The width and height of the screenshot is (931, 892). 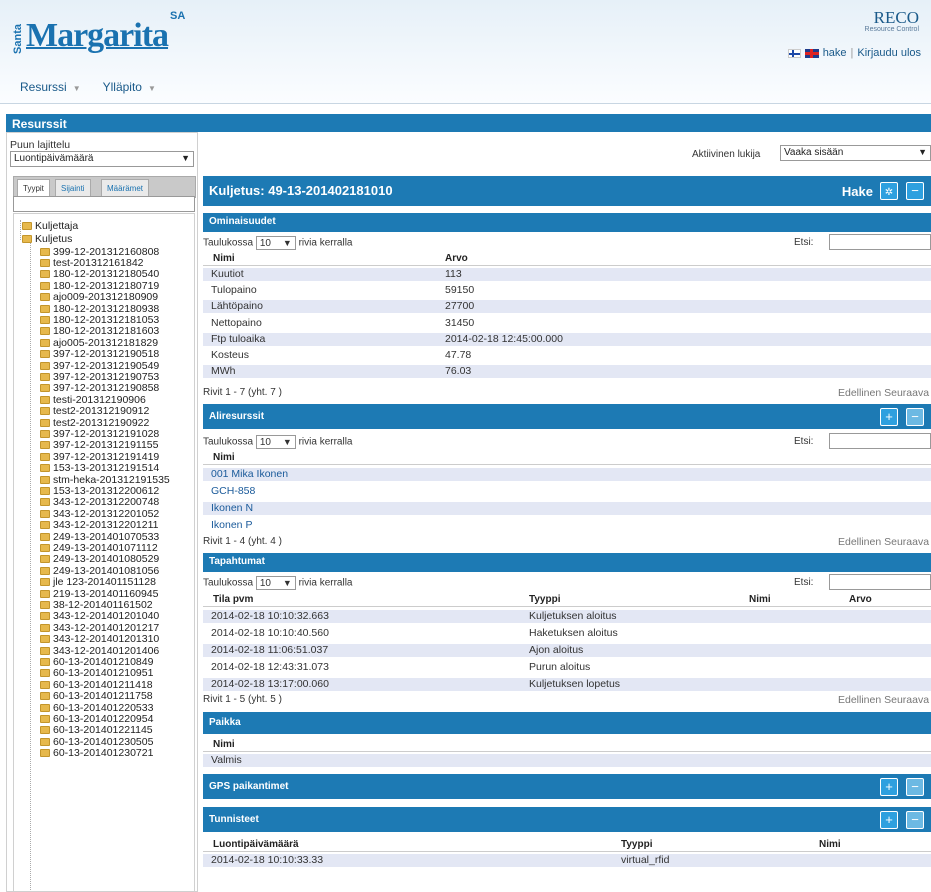 I want to click on table-row: Nettopaino 31450, so click(x=567, y=323).